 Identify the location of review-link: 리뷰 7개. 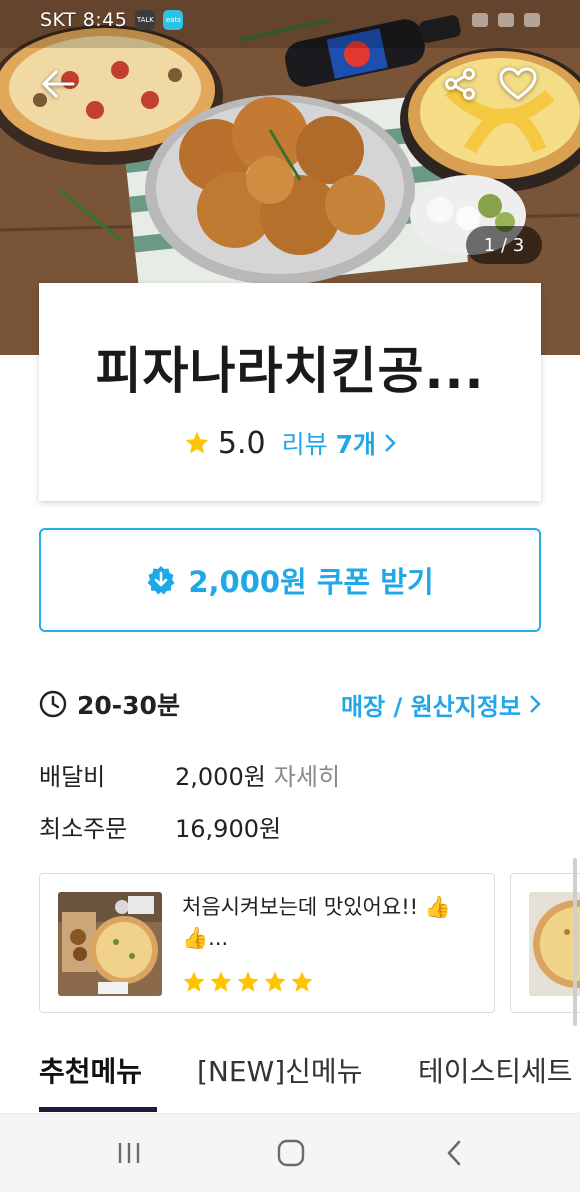
(339, 443).